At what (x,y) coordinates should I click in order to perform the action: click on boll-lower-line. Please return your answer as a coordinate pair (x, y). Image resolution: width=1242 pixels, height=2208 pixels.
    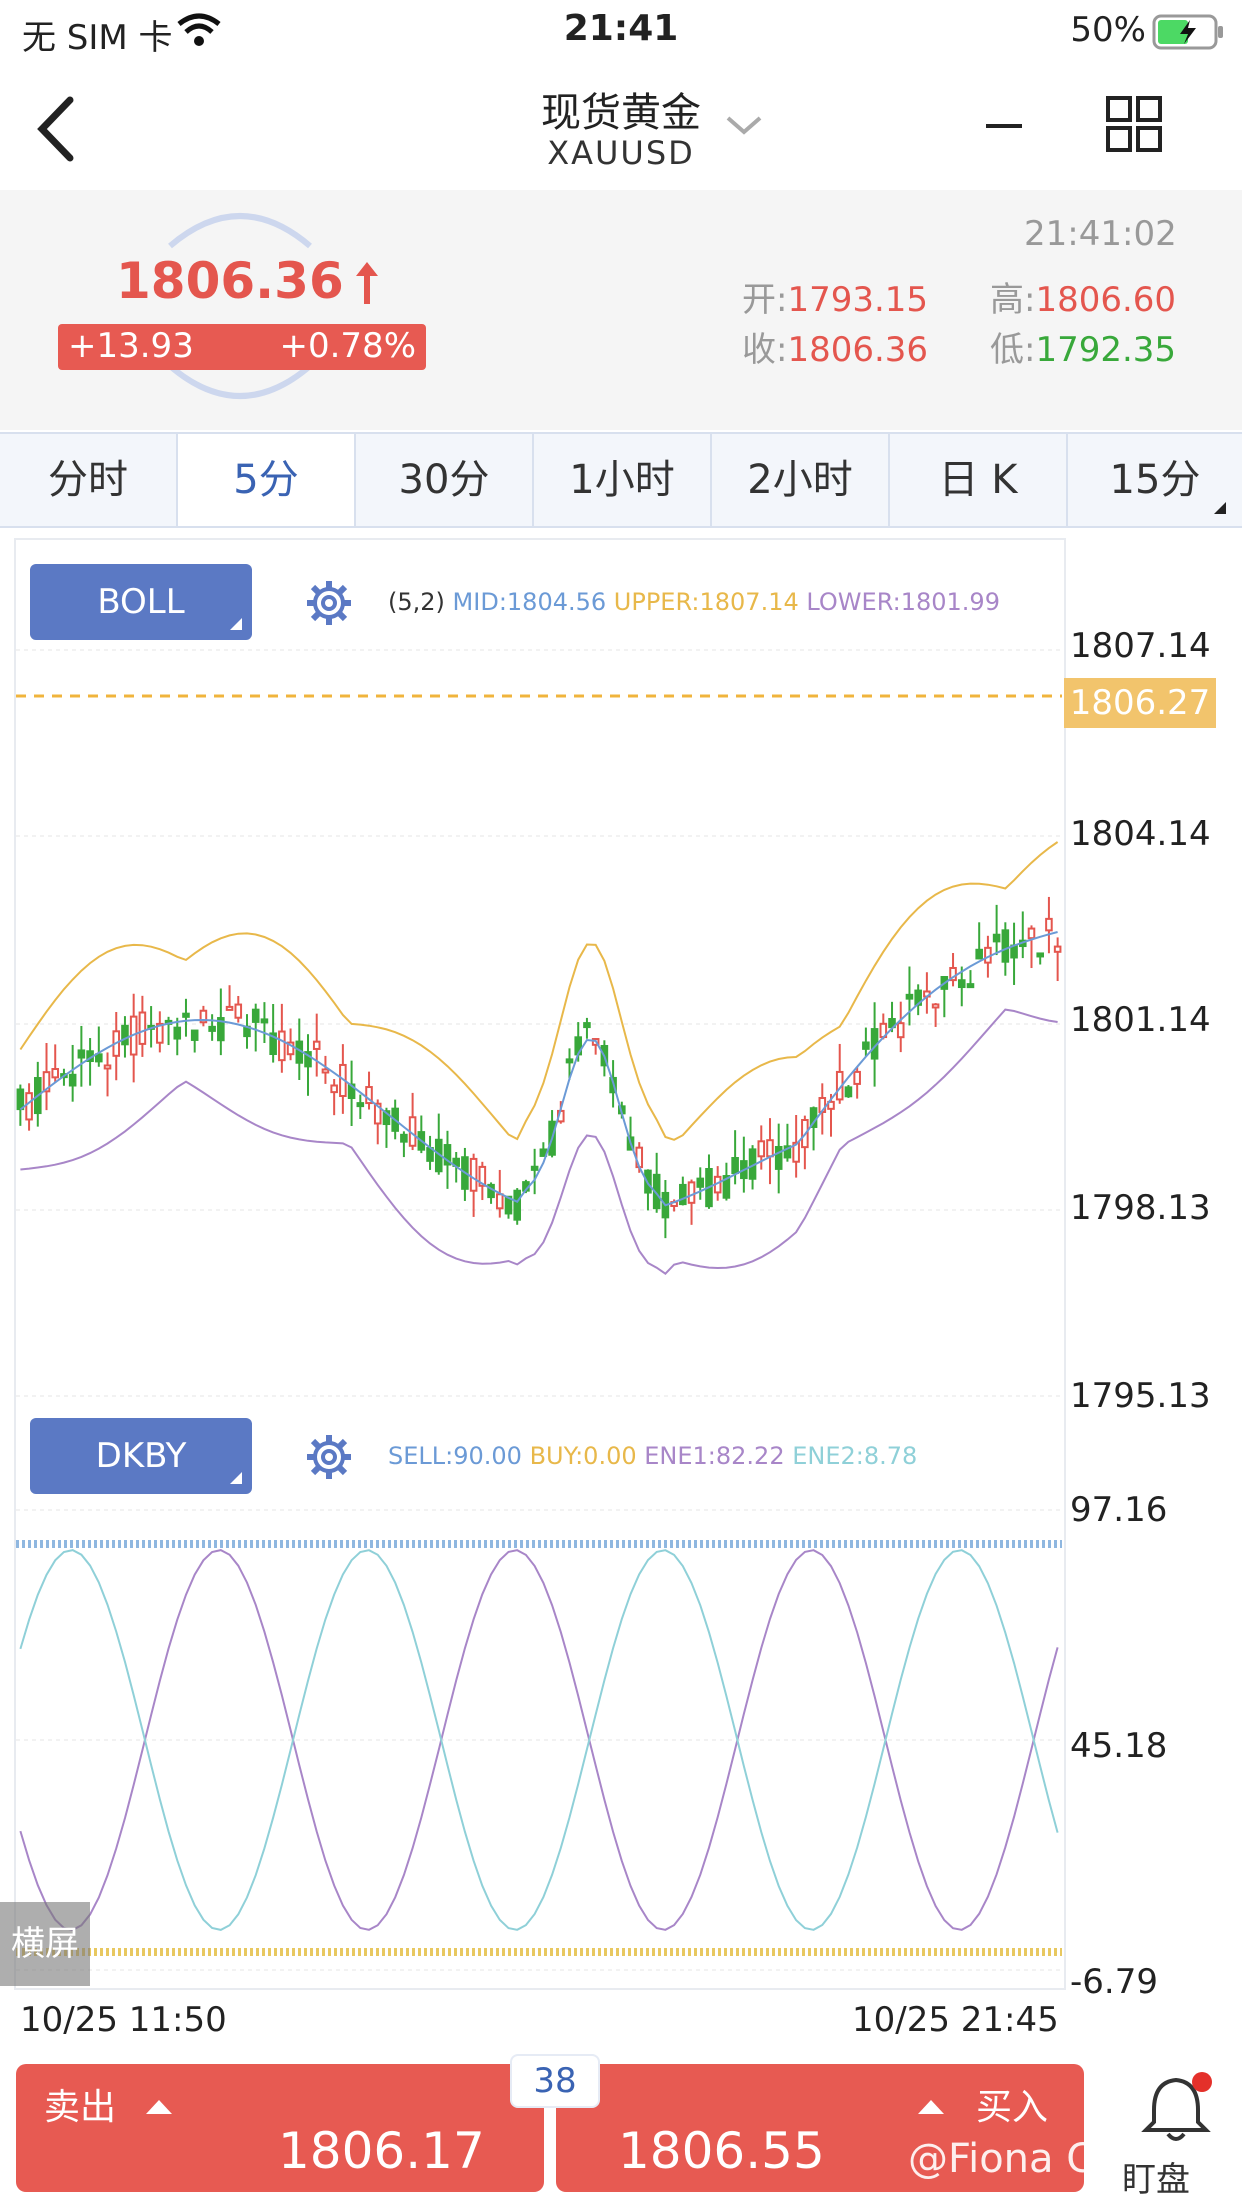
    Looking at the image, I should click on (539, 1142).